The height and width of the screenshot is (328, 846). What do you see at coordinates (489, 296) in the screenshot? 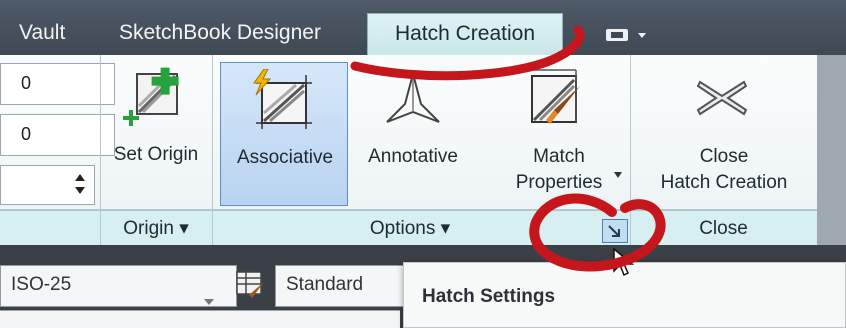
I see `tooltip-title: Hatch Settings` at bounding box center [489, 296].